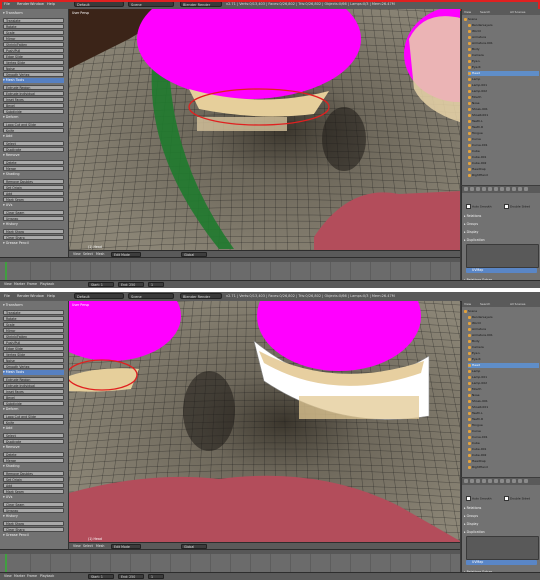 The image size is (540, 586). What do you see at coordinates (503, 383) in the screenshot?
I see `outliner-row: Lamp.002` at bounding box center [503, 383].